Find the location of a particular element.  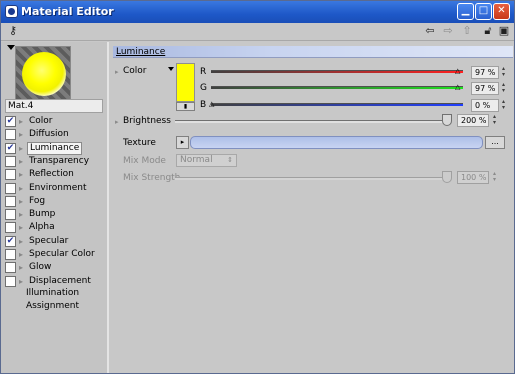

color-picker-button: ▮ is located at coordinates (185, 106).